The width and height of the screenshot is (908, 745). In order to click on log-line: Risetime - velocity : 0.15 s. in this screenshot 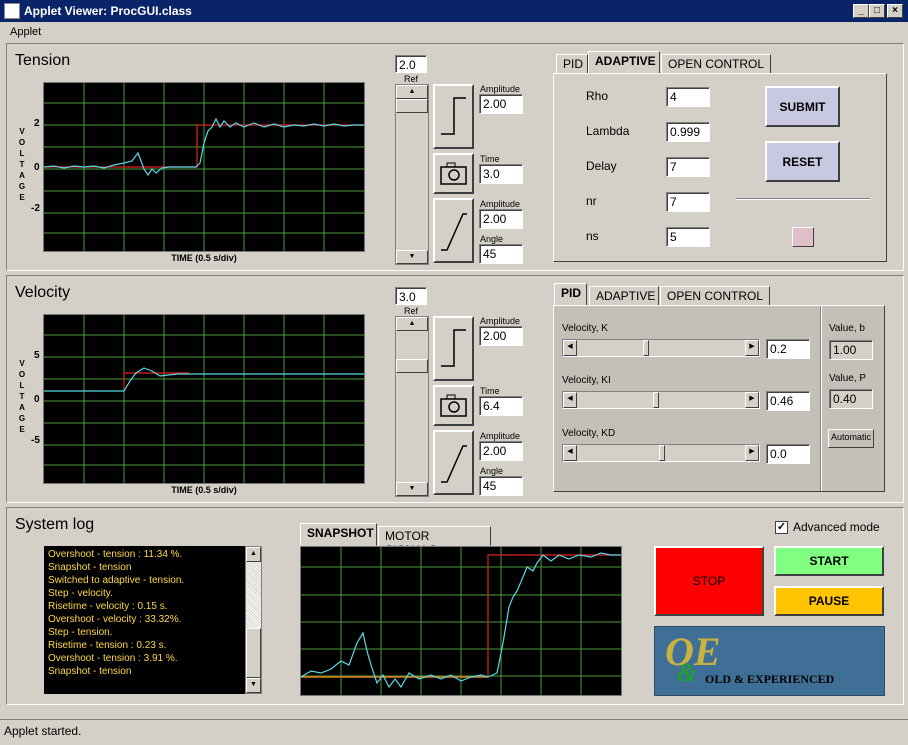, I will do `click(108, 606)`.